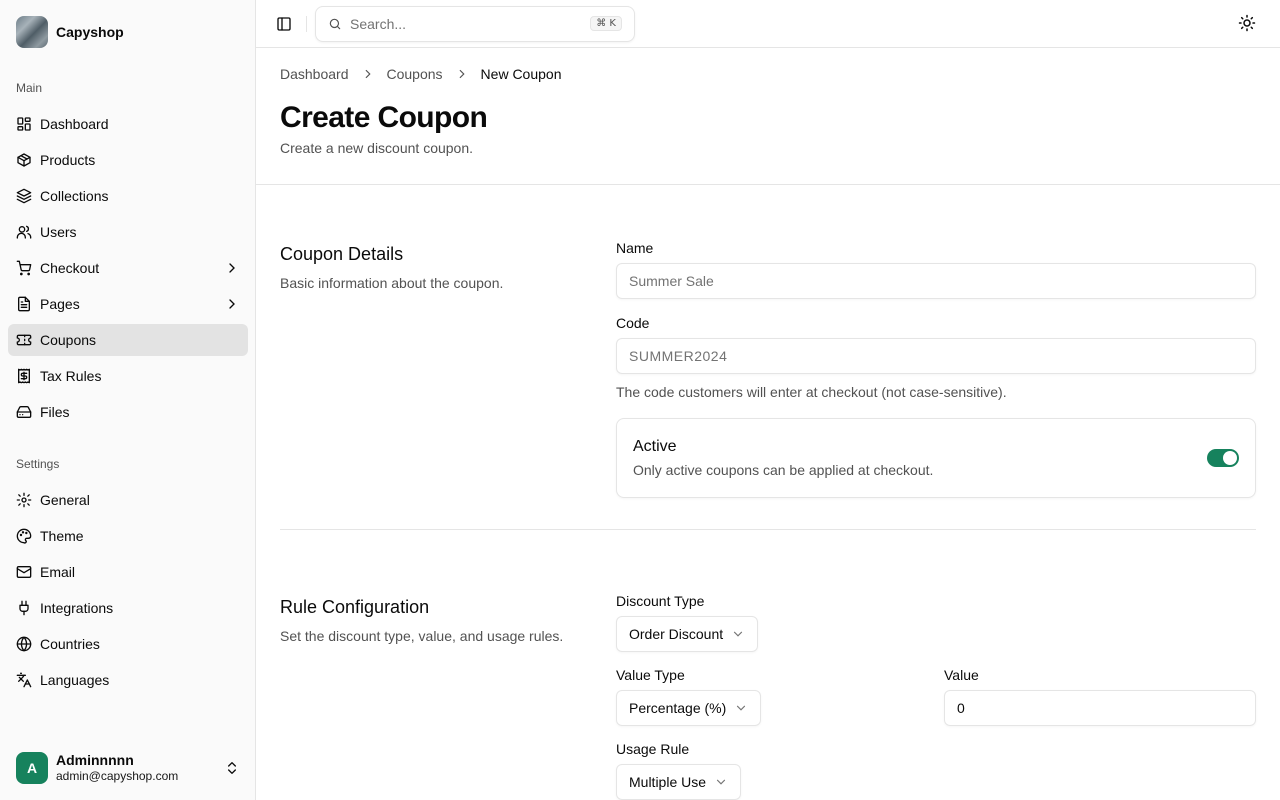  I want to click on sidebar-item-label: Languages, so click(75, 680).